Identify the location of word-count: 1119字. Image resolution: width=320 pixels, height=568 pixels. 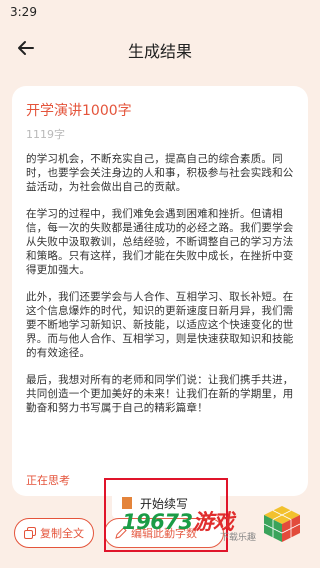
(45, 134).